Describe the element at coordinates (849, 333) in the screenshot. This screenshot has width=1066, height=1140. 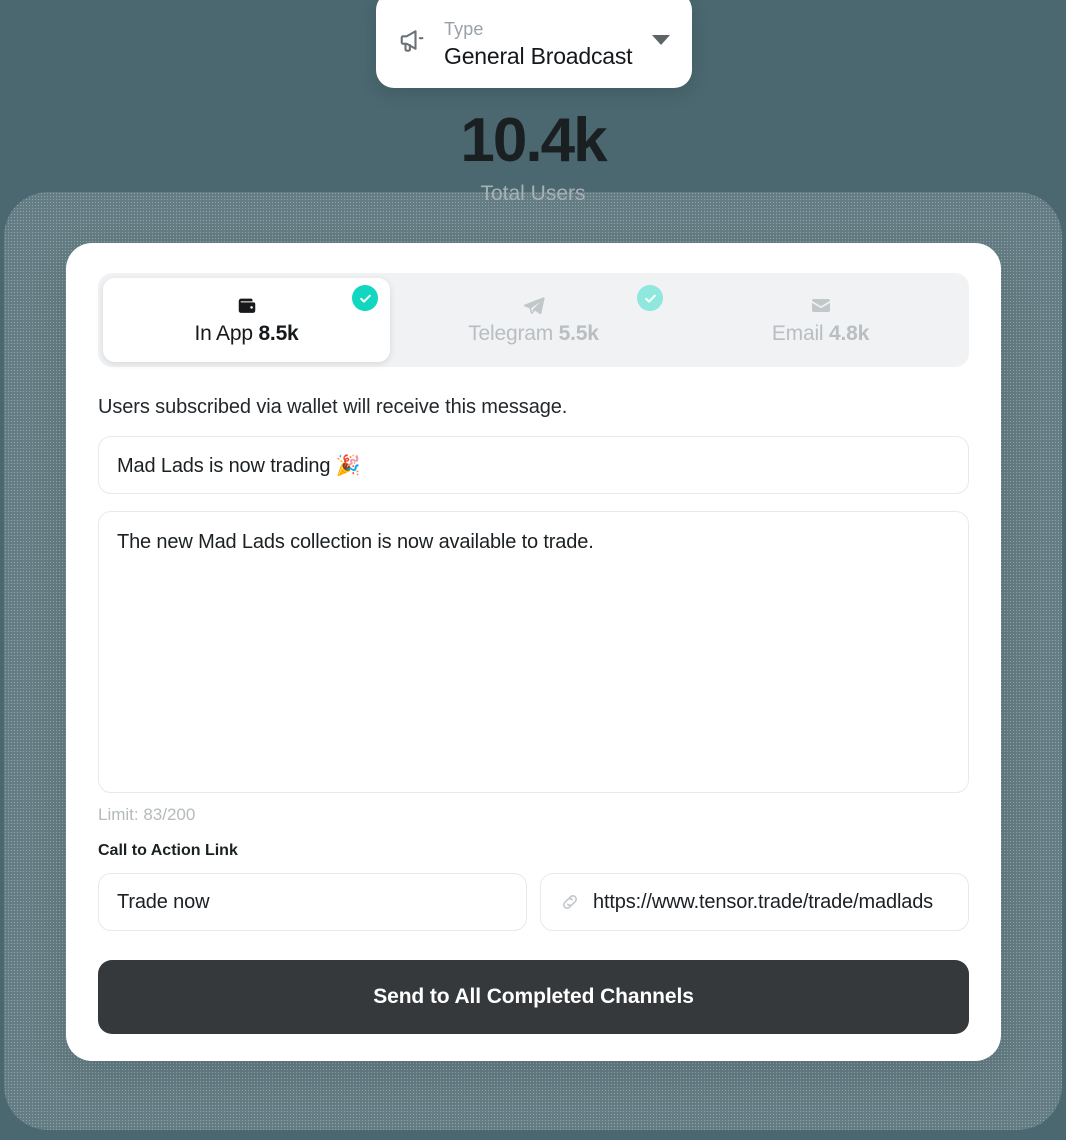
I see `tab-email-count: 4.8k` at that location.